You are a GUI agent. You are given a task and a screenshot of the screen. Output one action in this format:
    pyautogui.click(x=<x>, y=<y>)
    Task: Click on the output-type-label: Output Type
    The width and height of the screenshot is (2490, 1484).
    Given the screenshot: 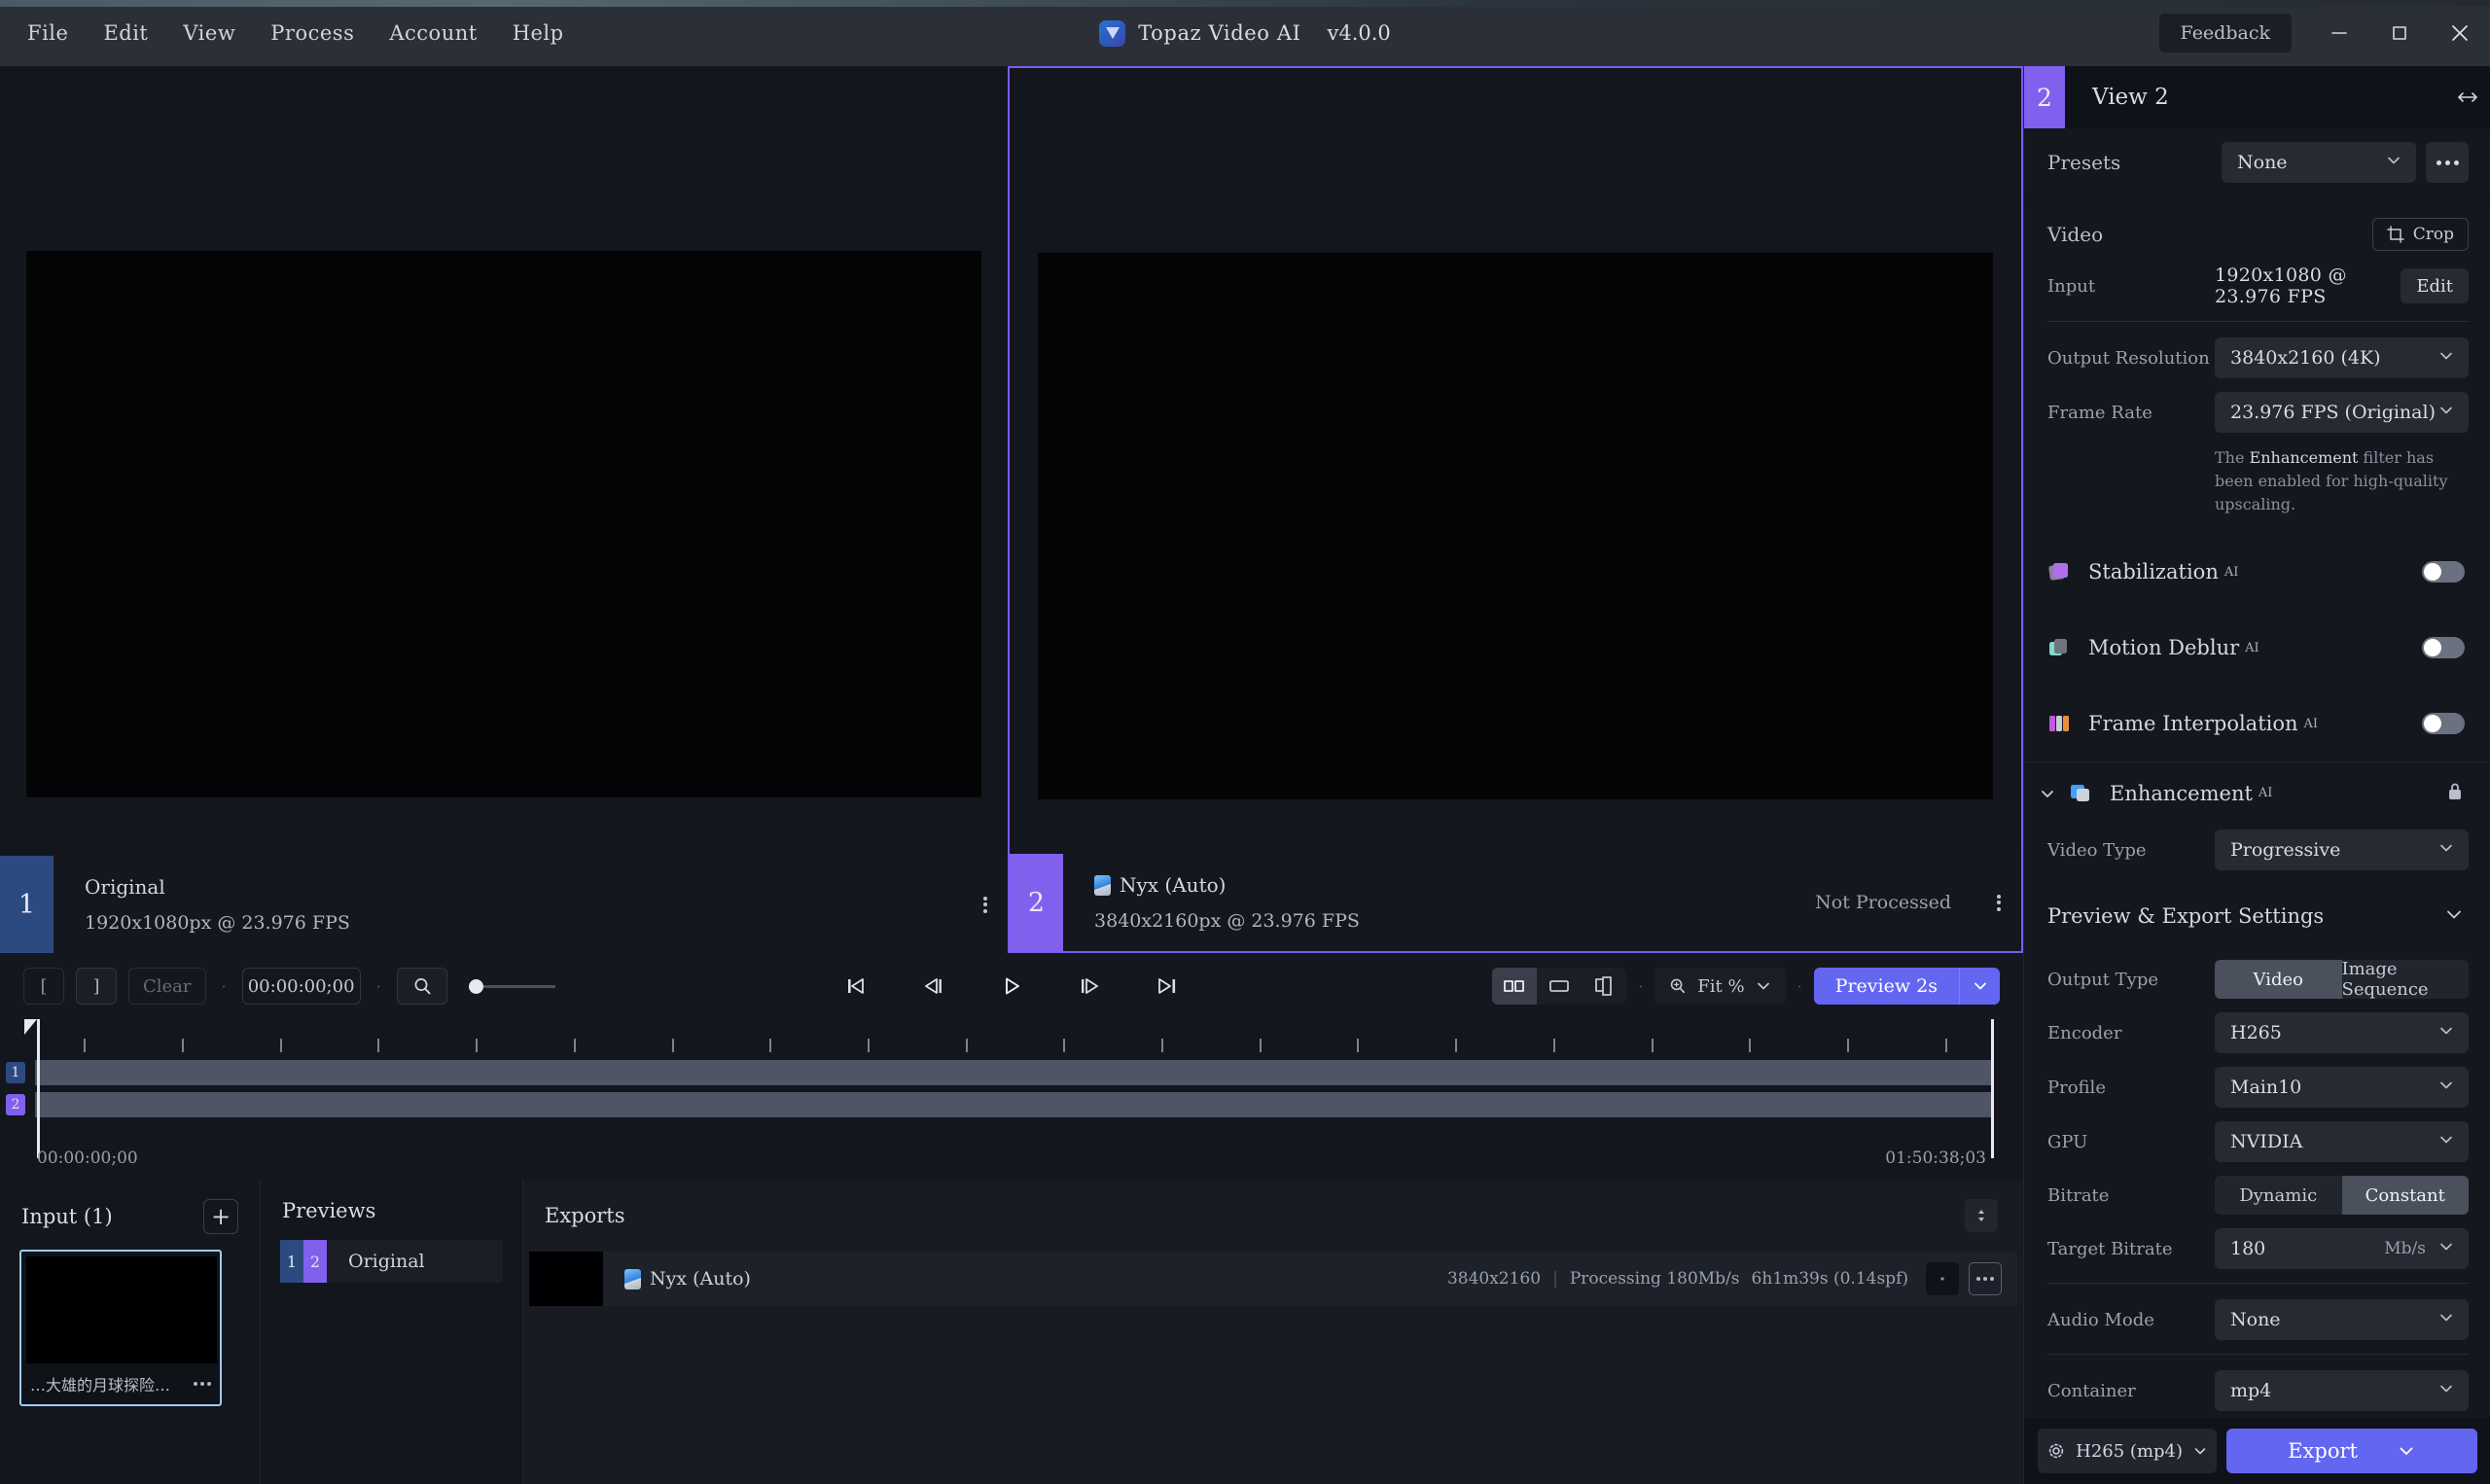 What is the action you would take?
    pyautogui.click(x=2103, y=980)
    